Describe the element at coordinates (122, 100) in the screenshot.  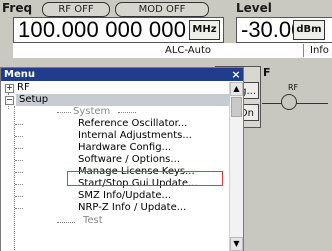
I see `menu-item-setup: Setup` at that location.